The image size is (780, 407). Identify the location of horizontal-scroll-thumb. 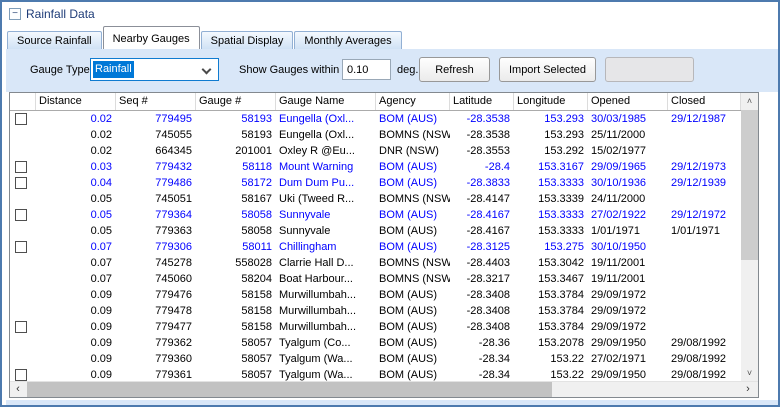
(289, 389).